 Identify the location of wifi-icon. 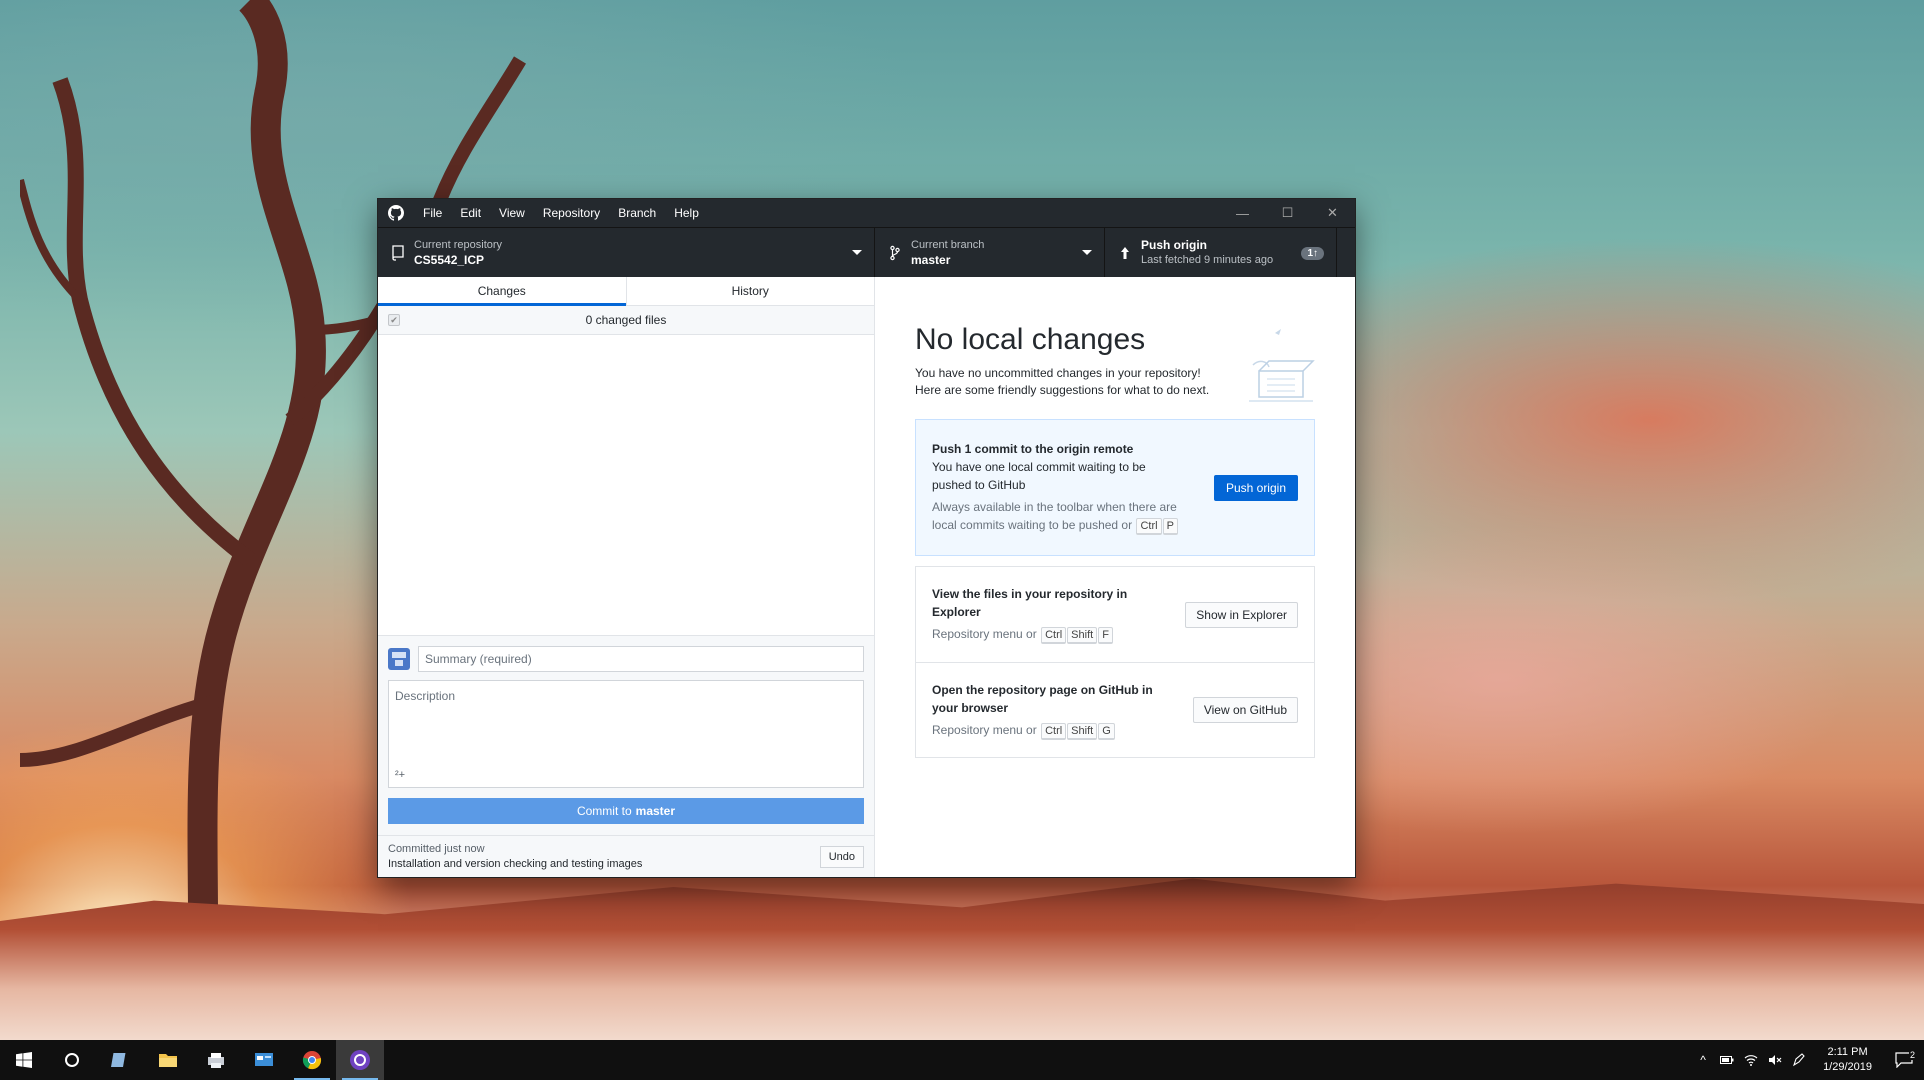
(1751, 1060).